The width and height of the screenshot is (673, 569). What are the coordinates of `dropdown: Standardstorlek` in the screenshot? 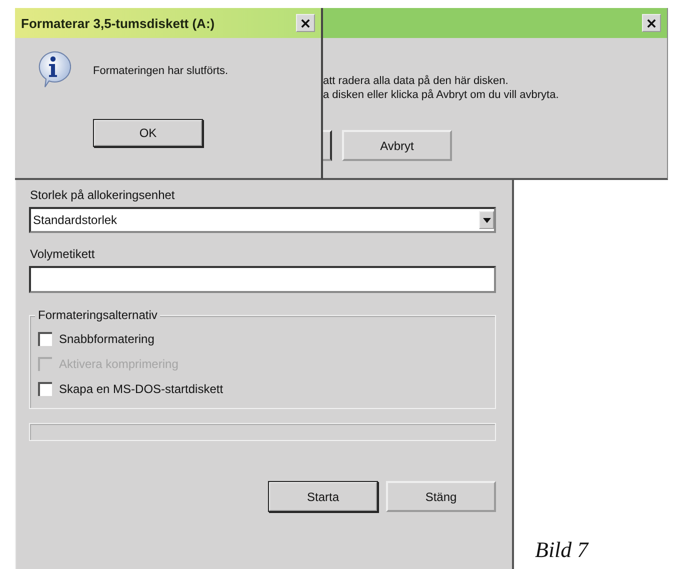 It's located at (262, 220).